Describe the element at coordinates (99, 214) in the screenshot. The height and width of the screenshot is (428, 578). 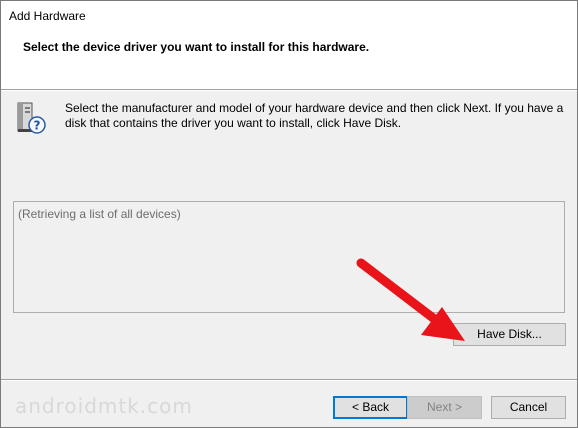
I see `device-list-status: (Retrieving a list of all devices)` at that location.